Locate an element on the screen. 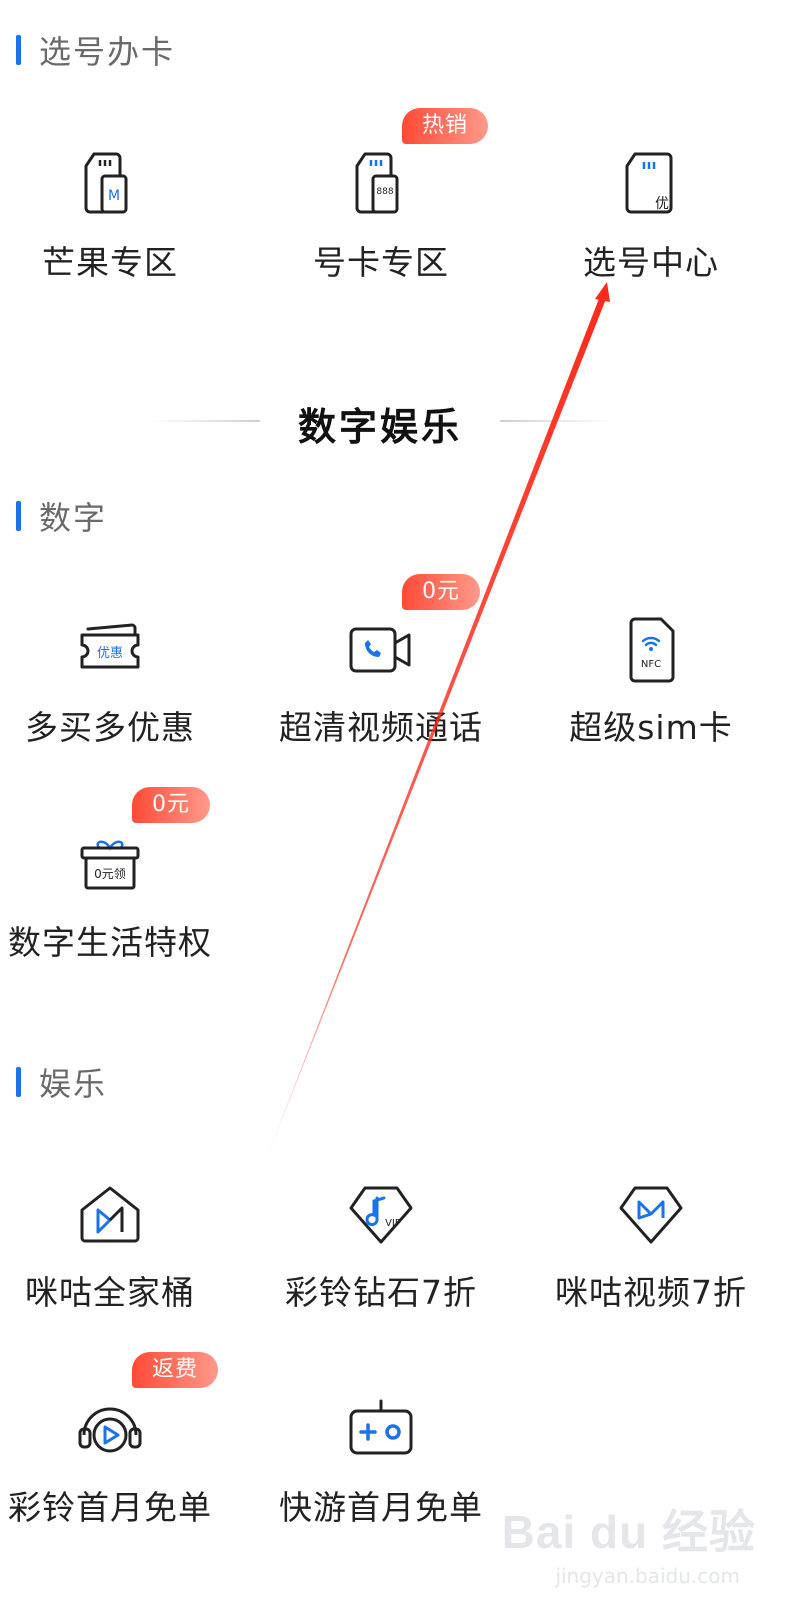 This screenshot has width=802, height=1600. headphone-play-icon is located at coordinates (110, 1431).